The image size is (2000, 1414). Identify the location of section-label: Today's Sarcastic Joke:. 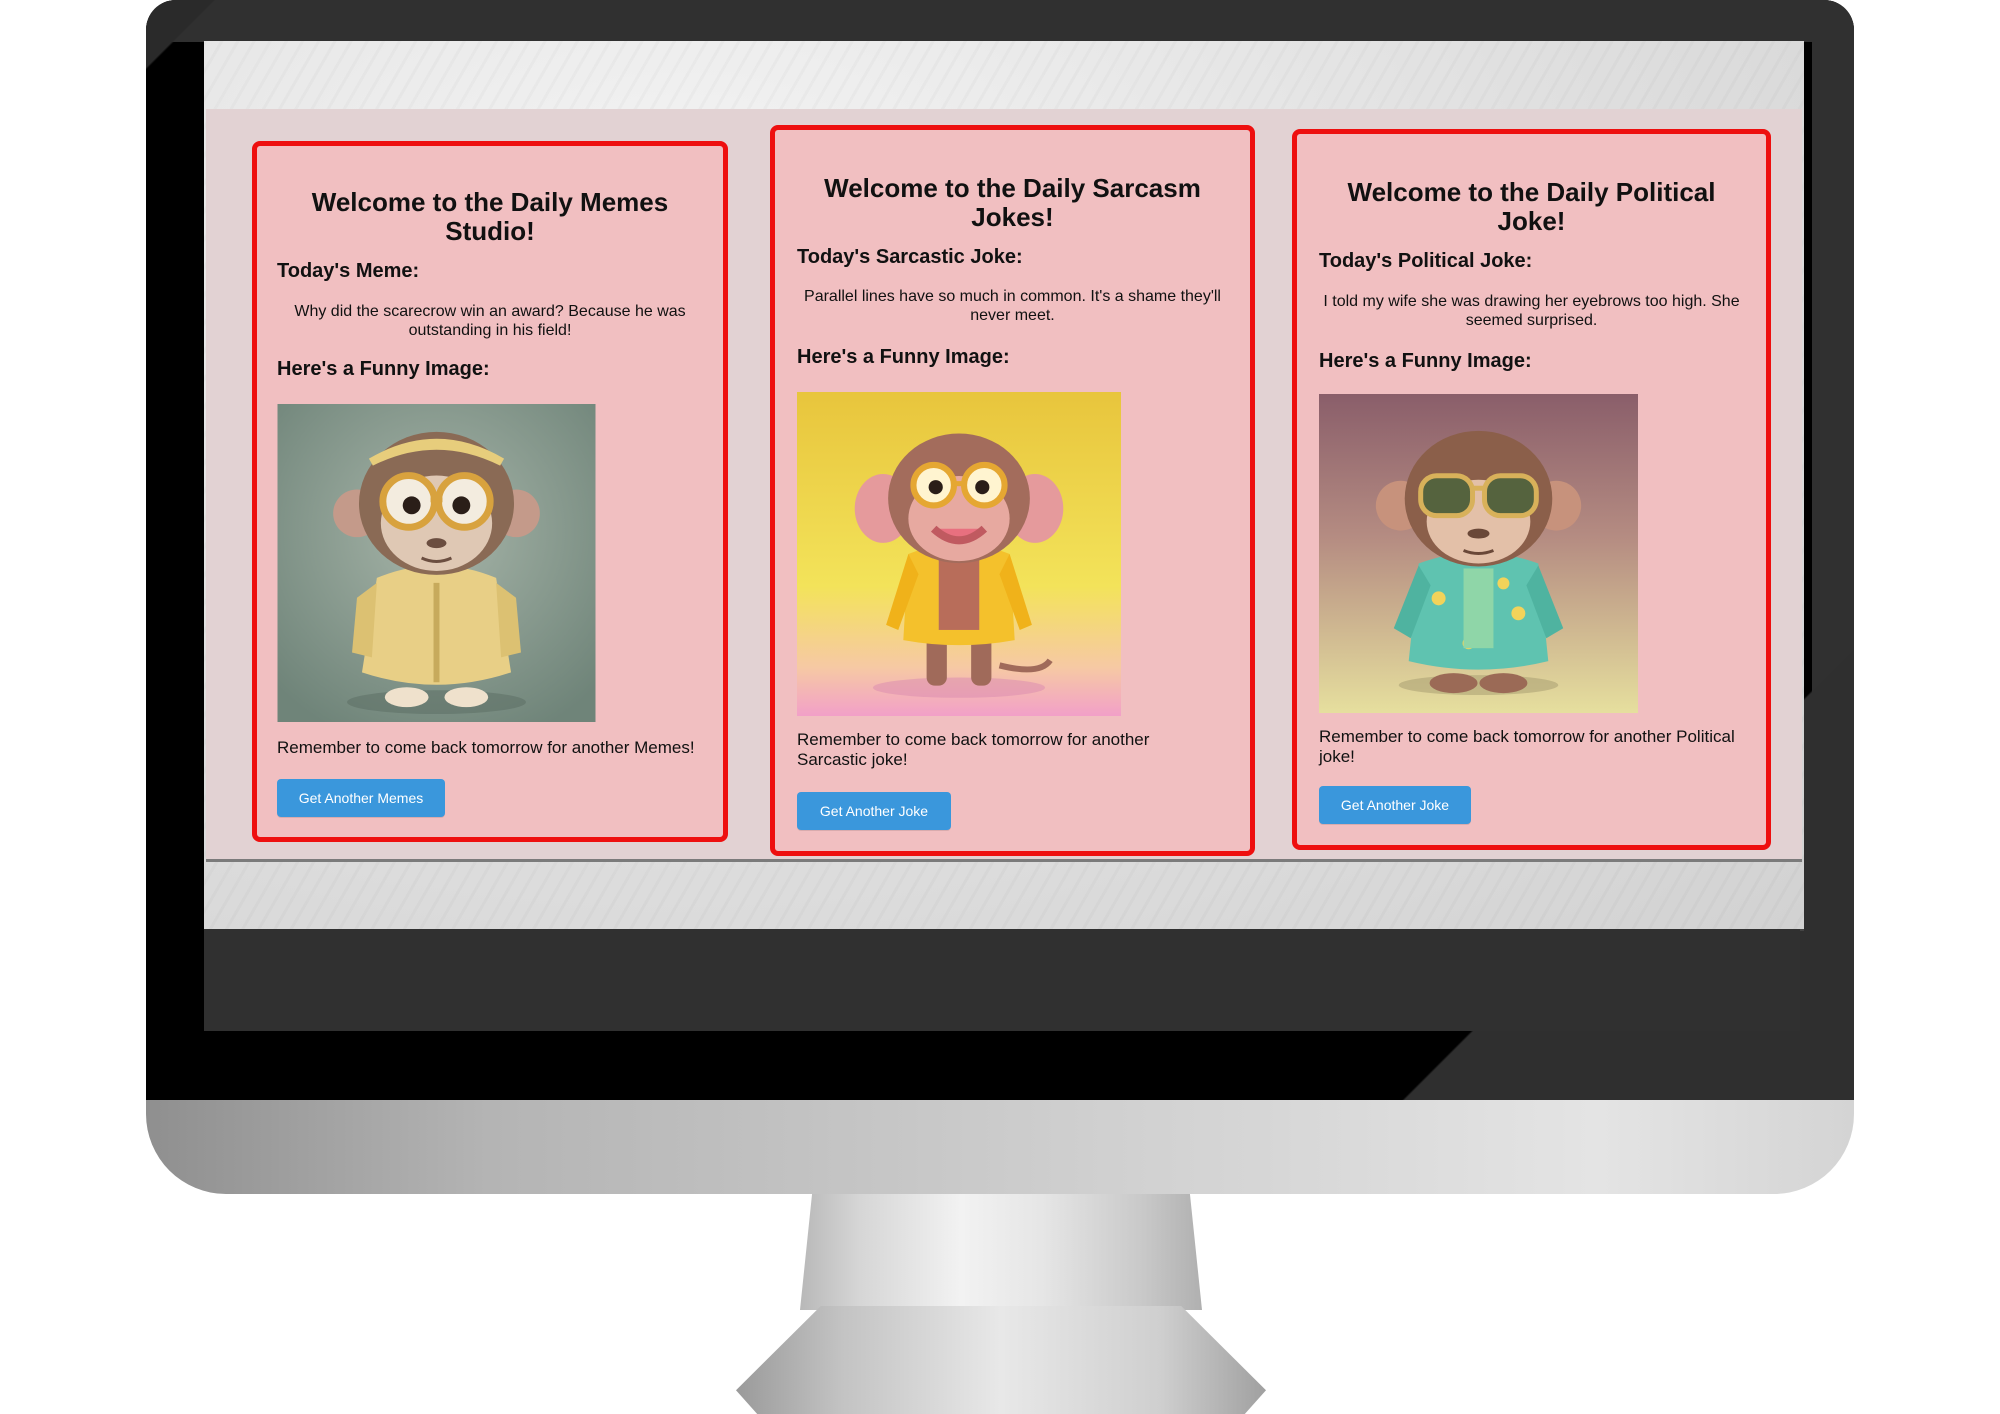
(910, 257).